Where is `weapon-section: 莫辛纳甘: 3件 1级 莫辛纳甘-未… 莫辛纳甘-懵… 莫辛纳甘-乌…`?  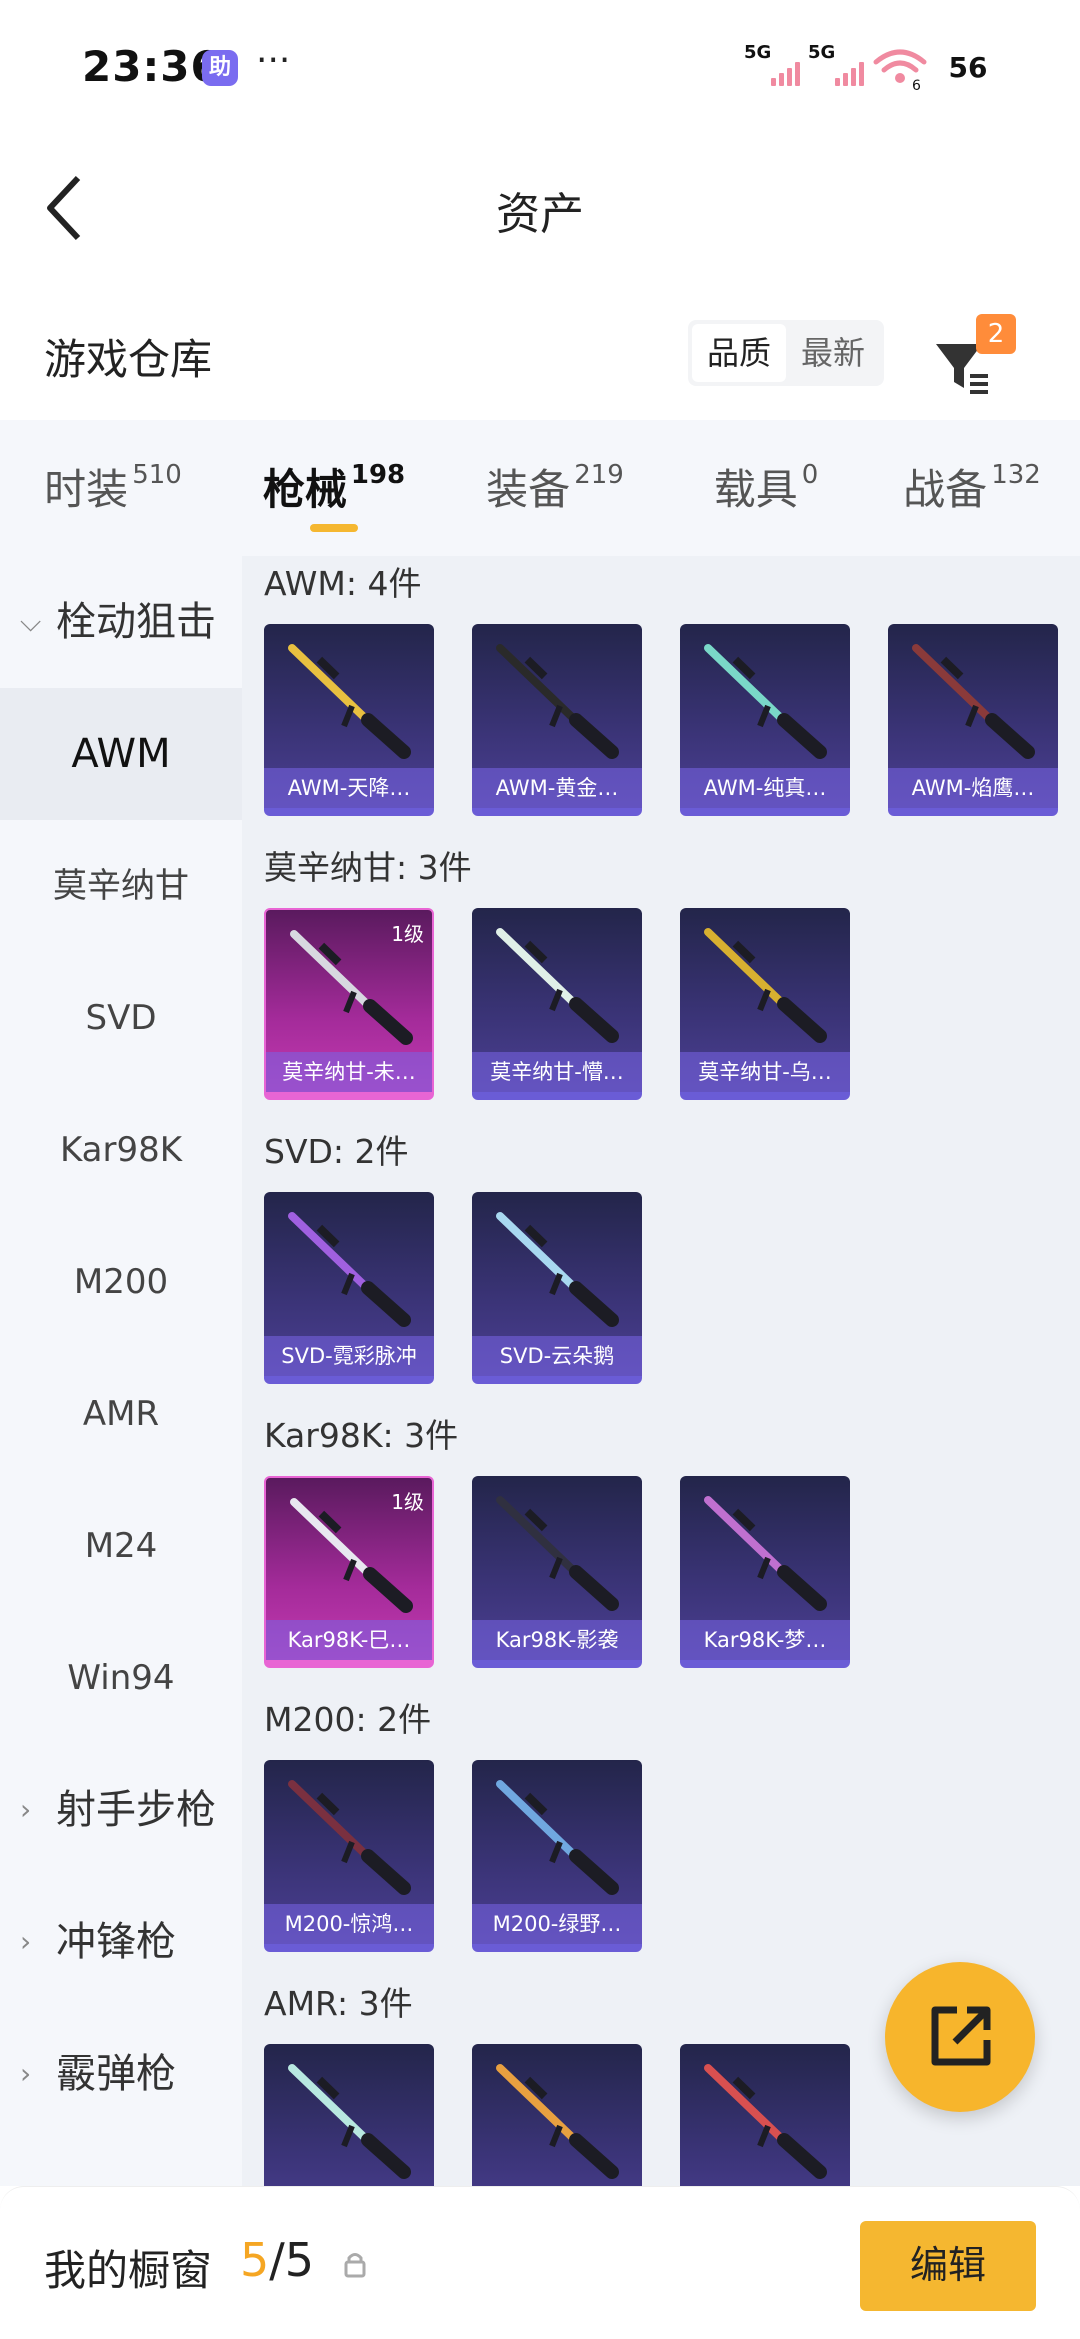
weapon-section: 莫辛纳甘: 3件 1级 莫辛纳甘-未… 莫辛纳甘-懵… 莫辛纳甘-乌… is located at coordinates (664, 970).